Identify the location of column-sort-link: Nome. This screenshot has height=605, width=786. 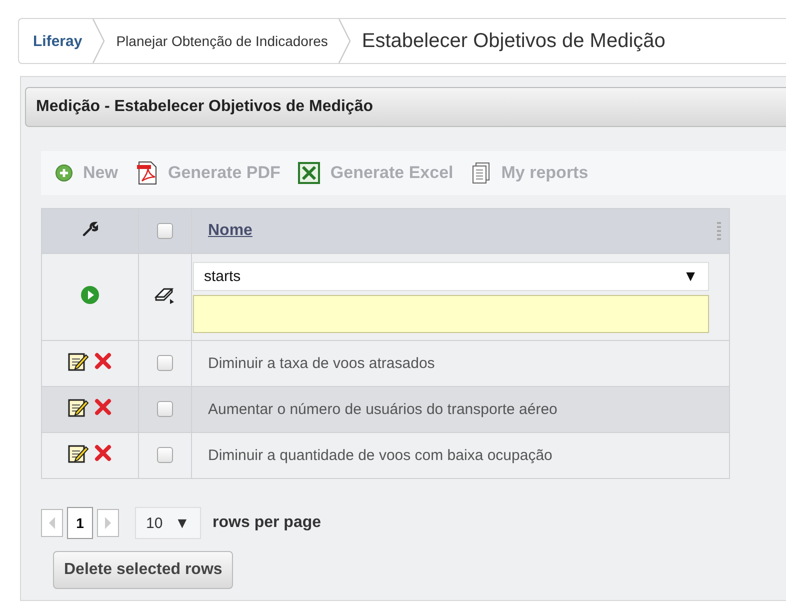
(230, 230).